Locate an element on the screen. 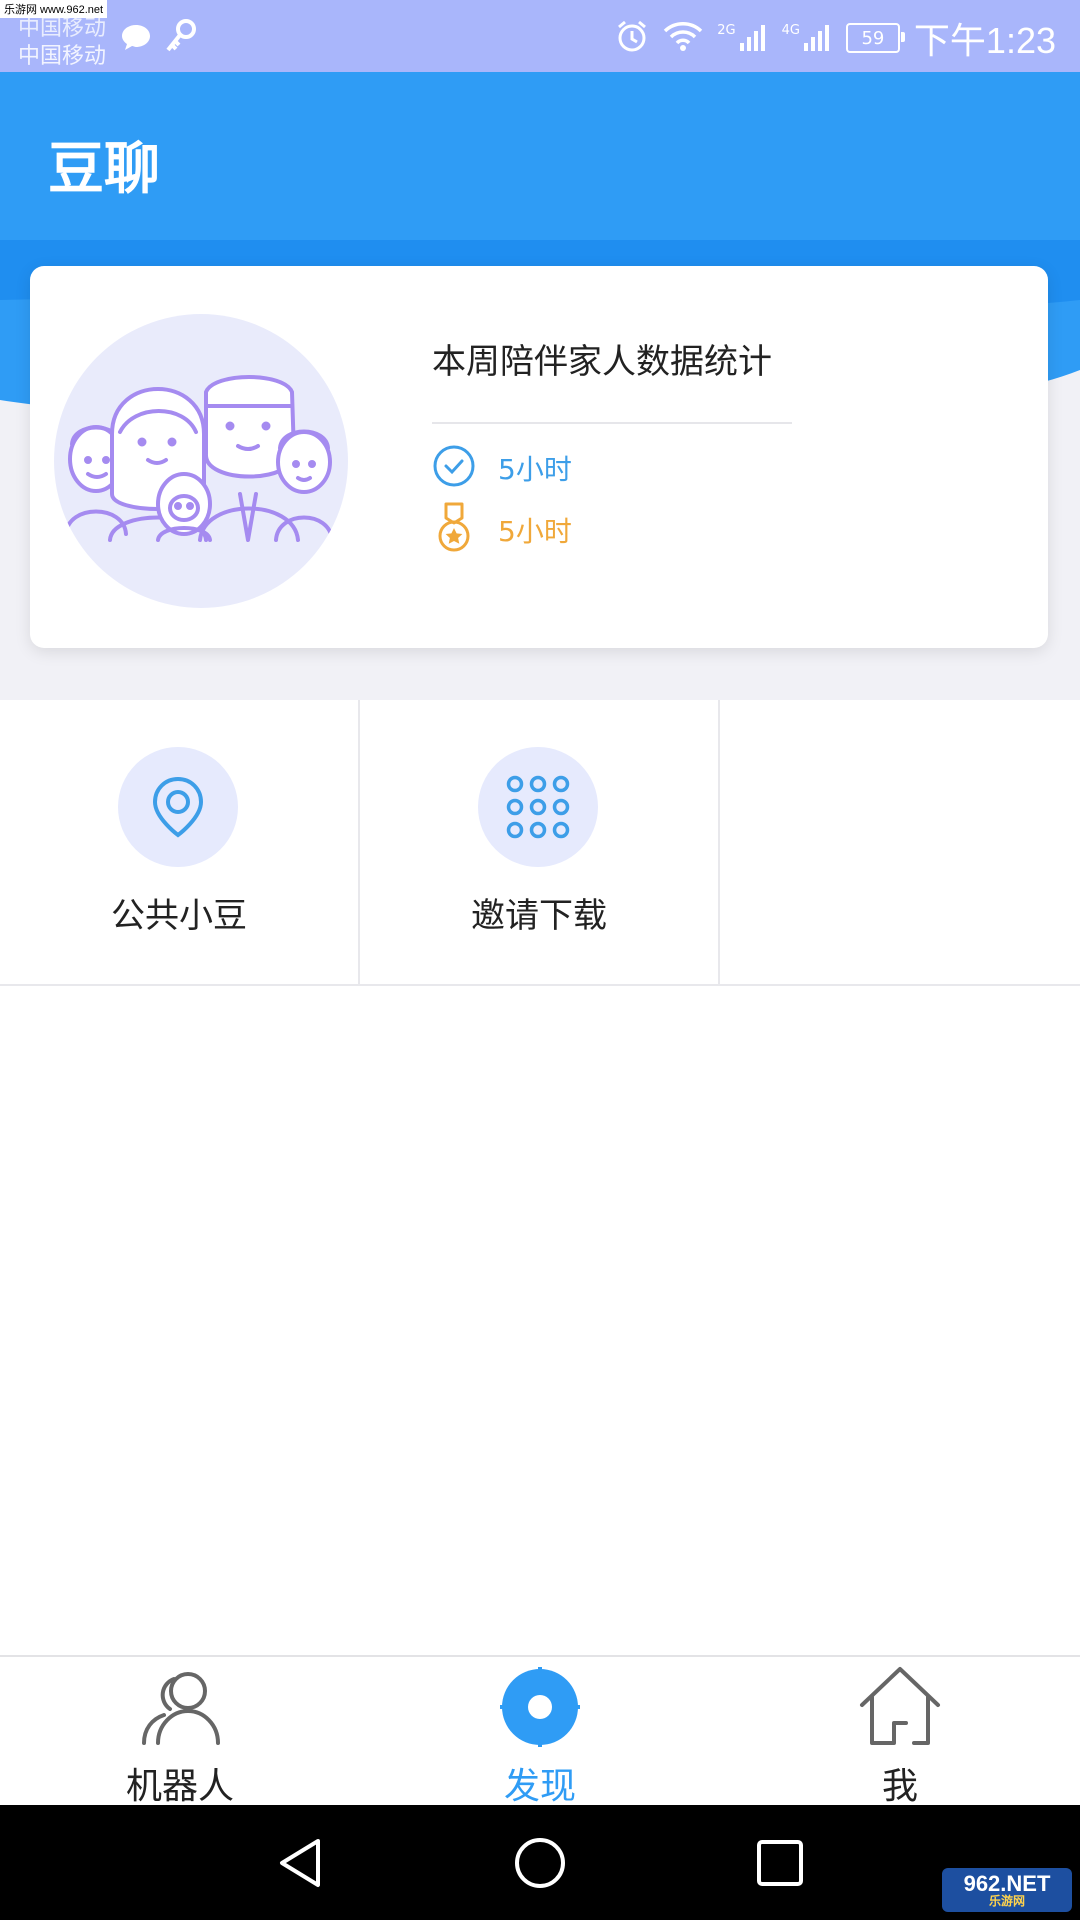 The width and height of the screenshot is (1080, 1920). wifi-icon is located at coordinates (683, 38).